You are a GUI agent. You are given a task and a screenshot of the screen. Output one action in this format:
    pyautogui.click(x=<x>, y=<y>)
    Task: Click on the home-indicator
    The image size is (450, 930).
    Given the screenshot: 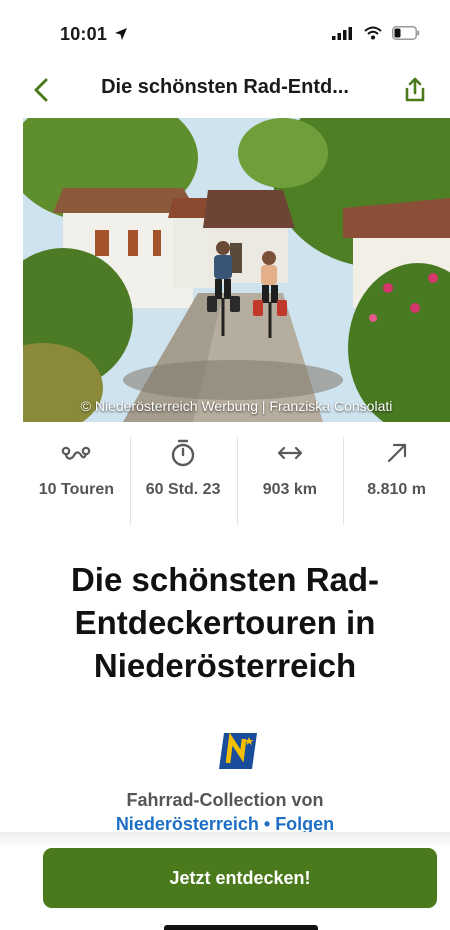 What is the action you would take?
    pyautogui.click(x=241, y=927)
    